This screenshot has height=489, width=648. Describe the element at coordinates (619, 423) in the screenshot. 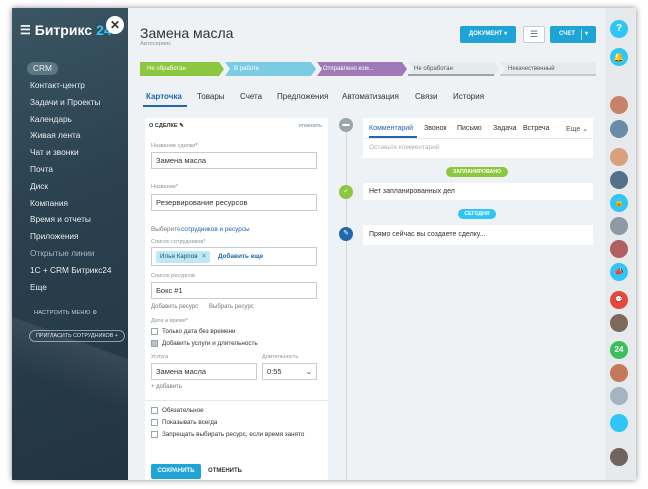

I see `apple-icon` at that location.